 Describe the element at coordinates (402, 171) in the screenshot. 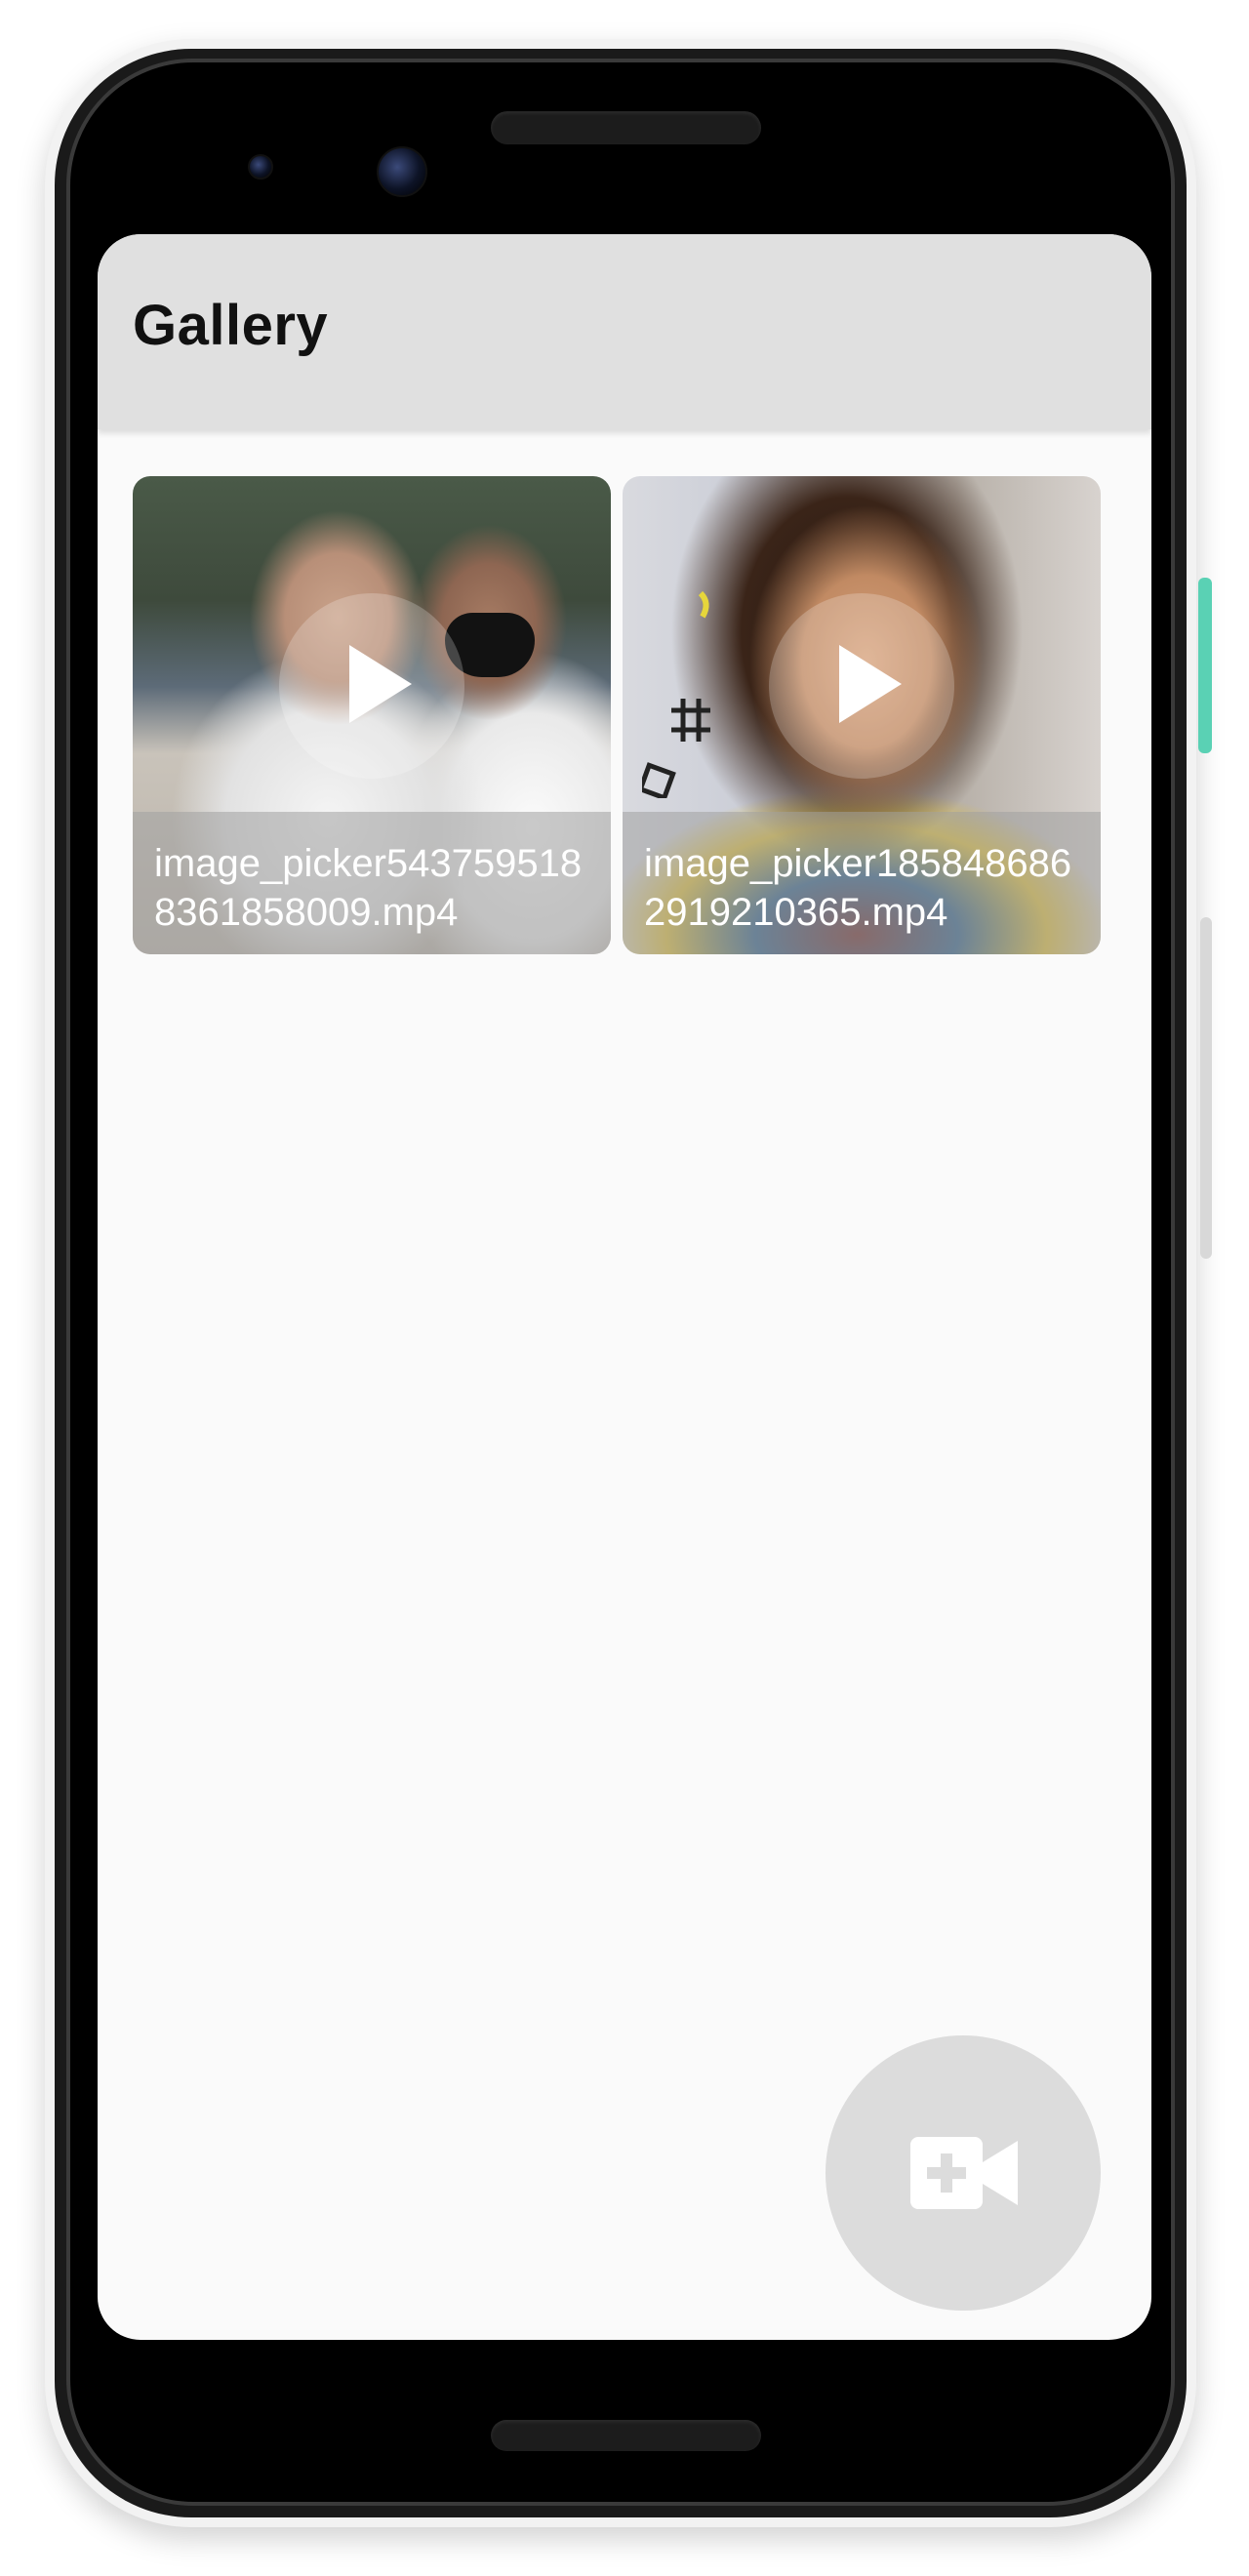

I see `front-camera` at that location.